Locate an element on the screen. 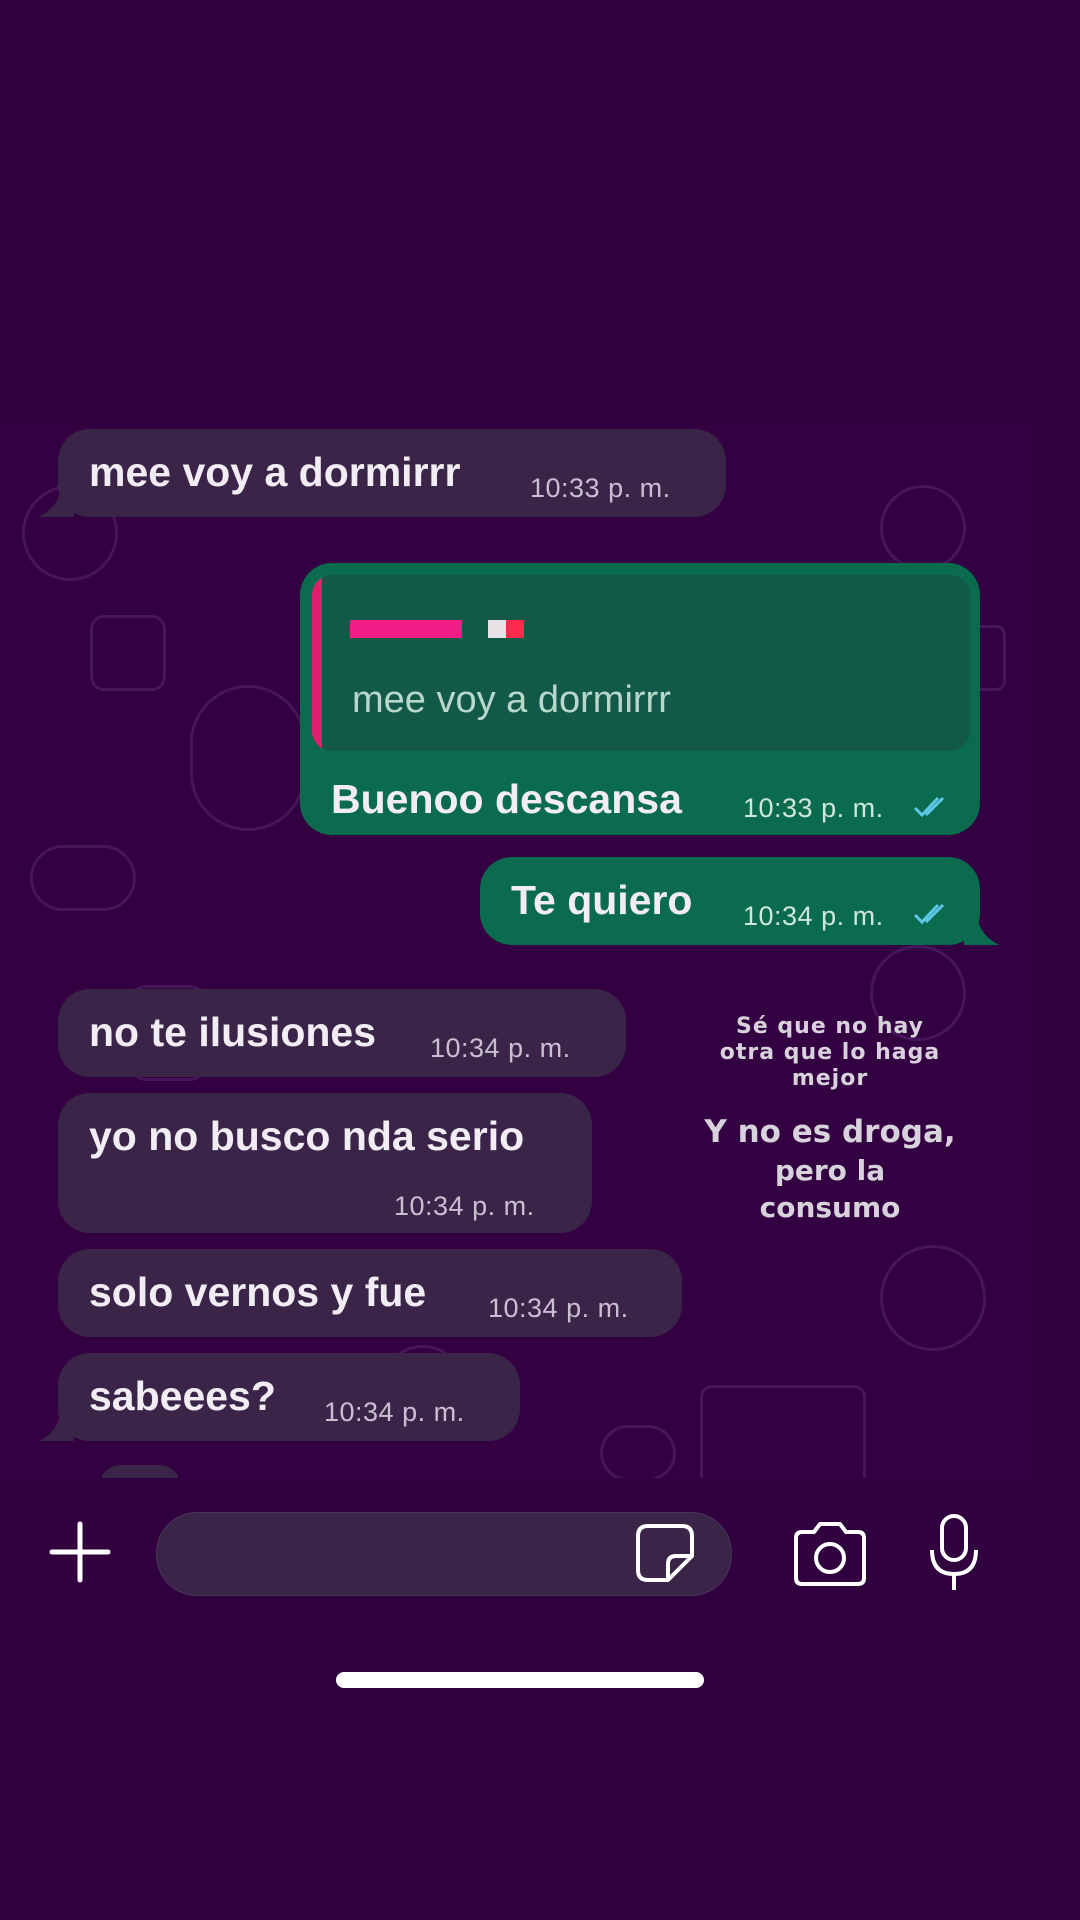 This screenshot has height=1920, width=1080. message-bubble-incoming: solo vernos y fue 10:34 p. m. is located at coordinates (370, 1293).